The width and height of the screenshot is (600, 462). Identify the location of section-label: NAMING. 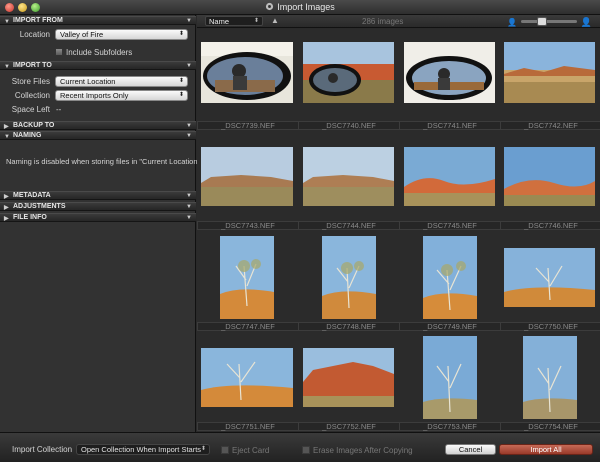
(27, 135).